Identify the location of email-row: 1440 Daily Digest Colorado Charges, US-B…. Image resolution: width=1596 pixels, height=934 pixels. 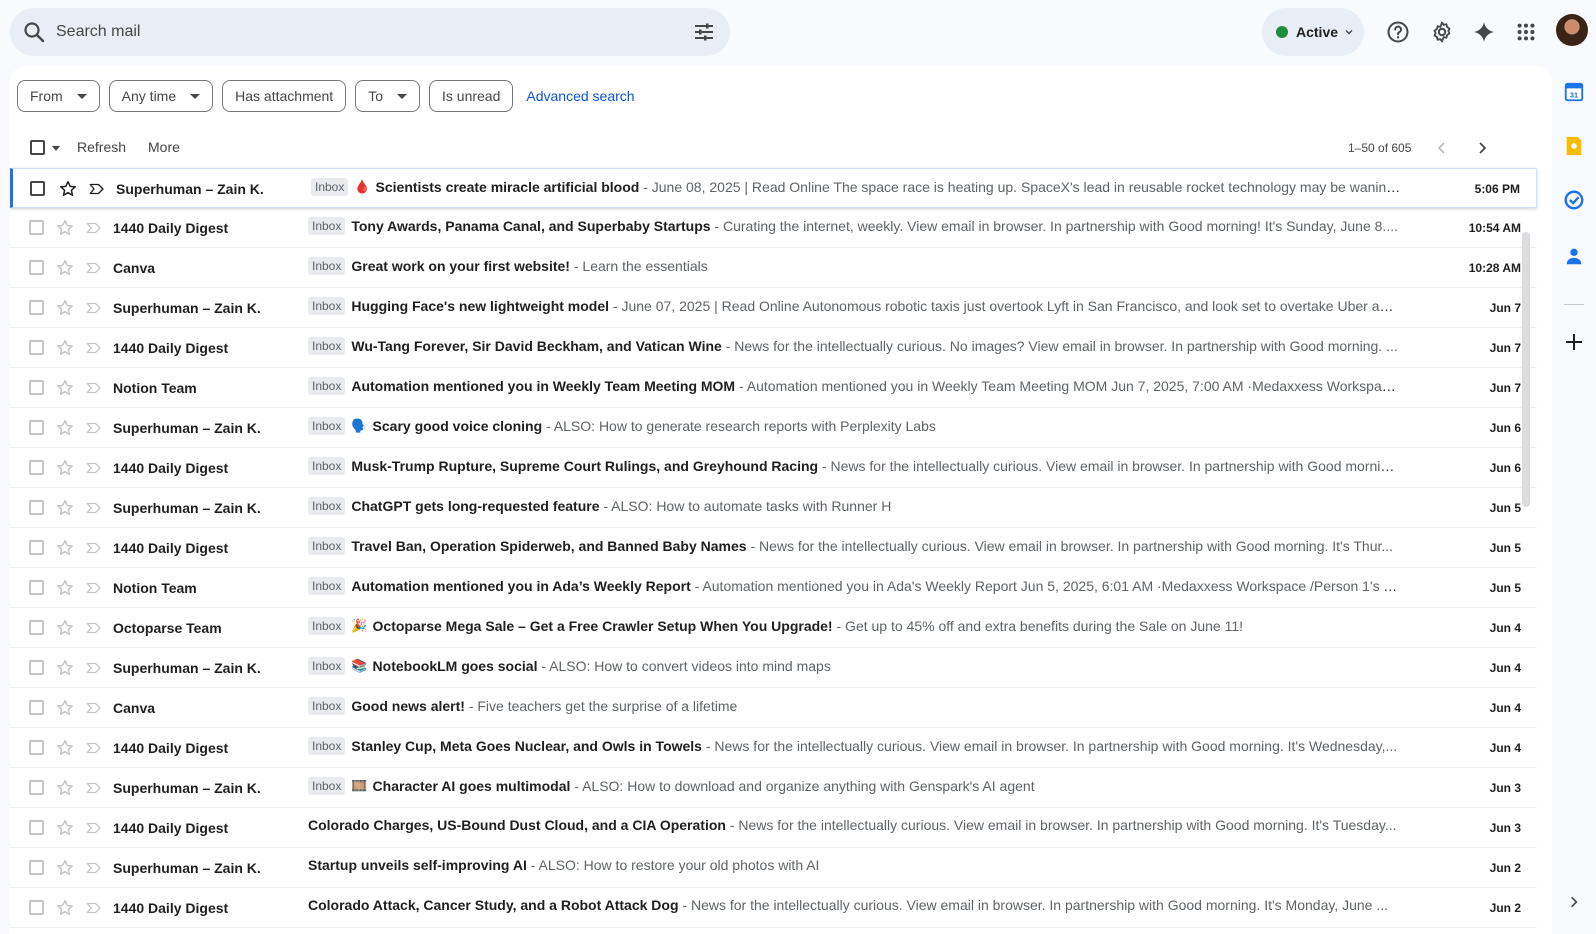
(773, 828).